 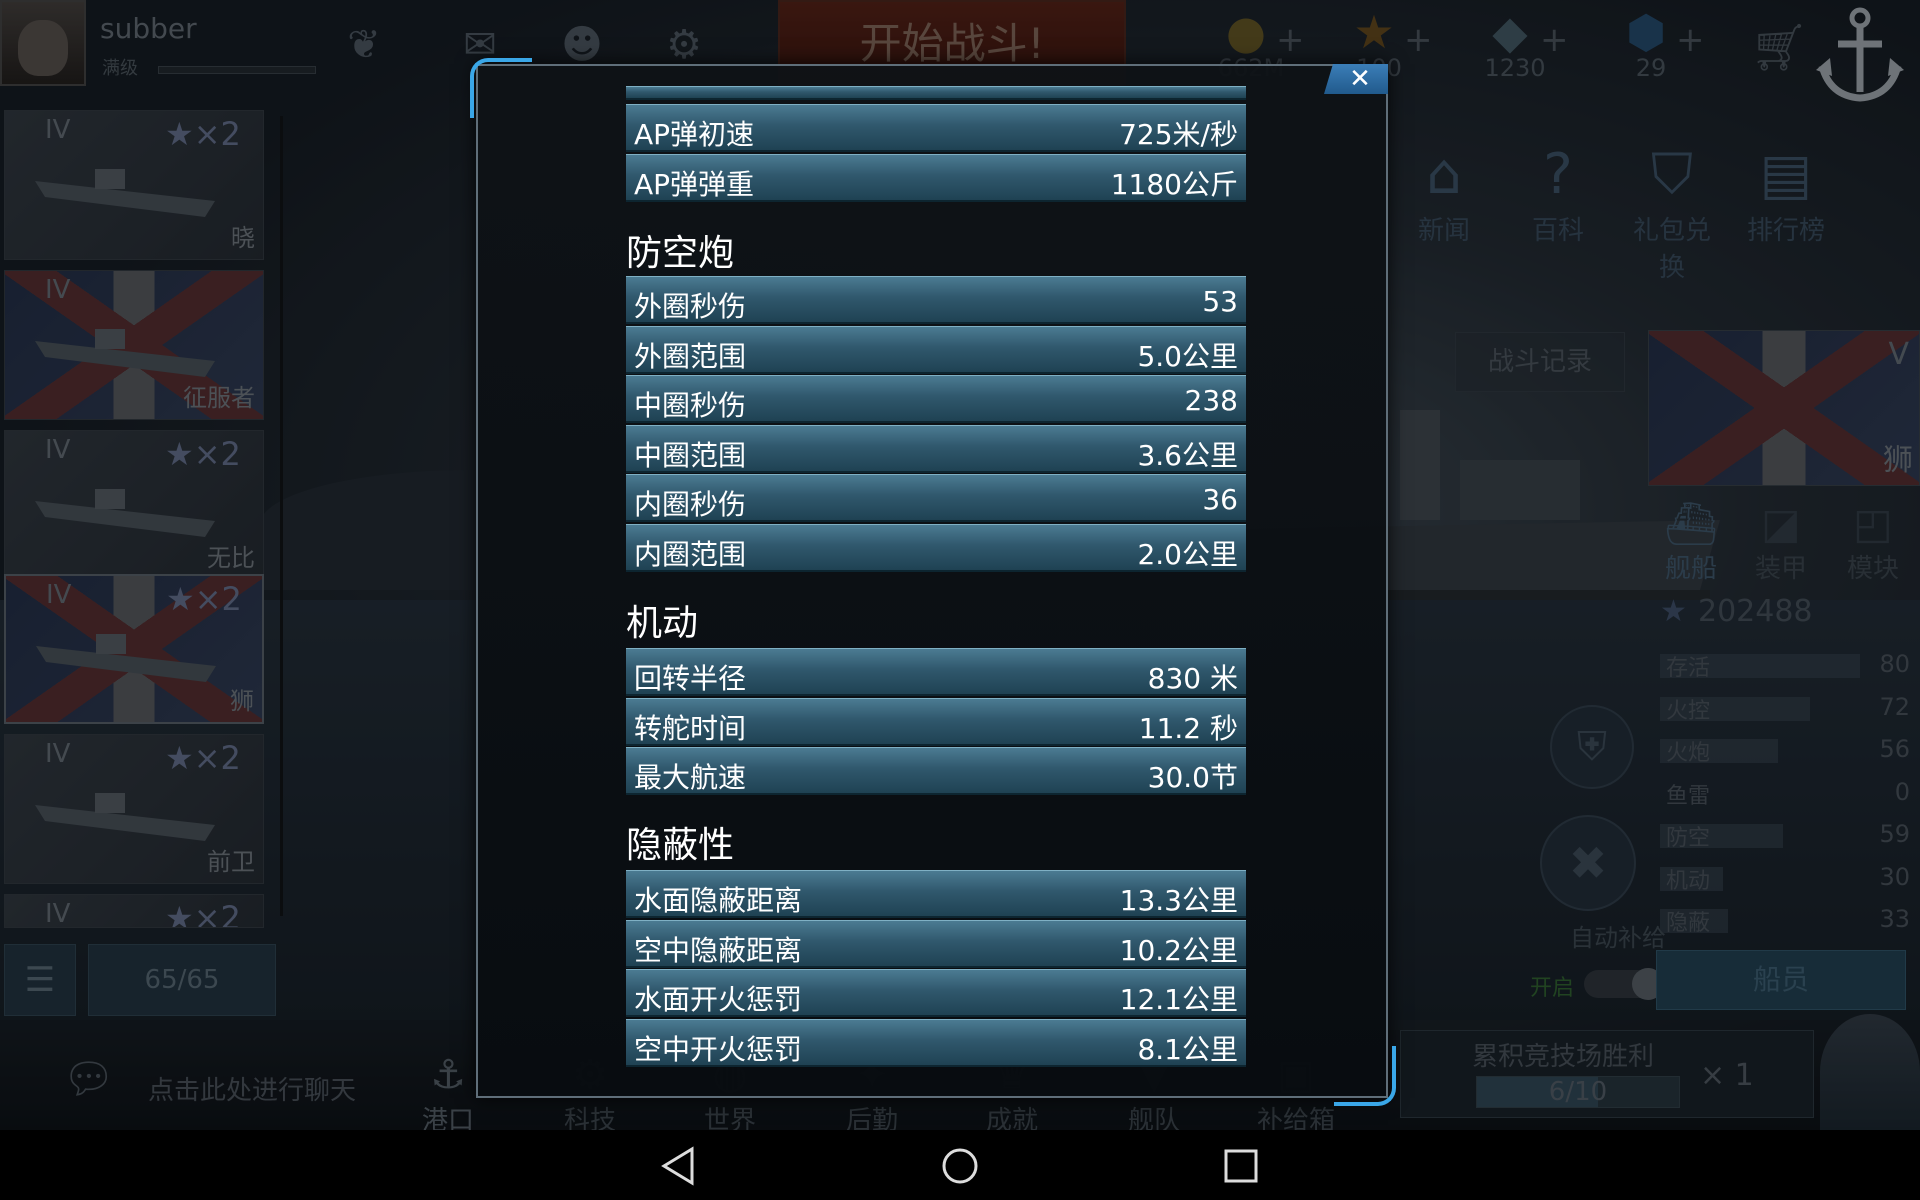 What do you see at coordinates (690, 678) in the screenshot?
I see `stat-label: 回转半径` at bounding box center [690, 678].